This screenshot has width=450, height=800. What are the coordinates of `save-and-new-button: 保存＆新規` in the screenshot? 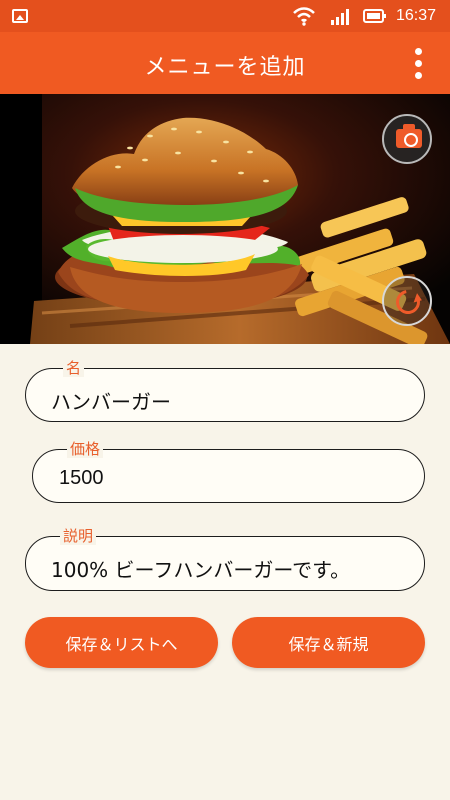 It's located at (328, 642).